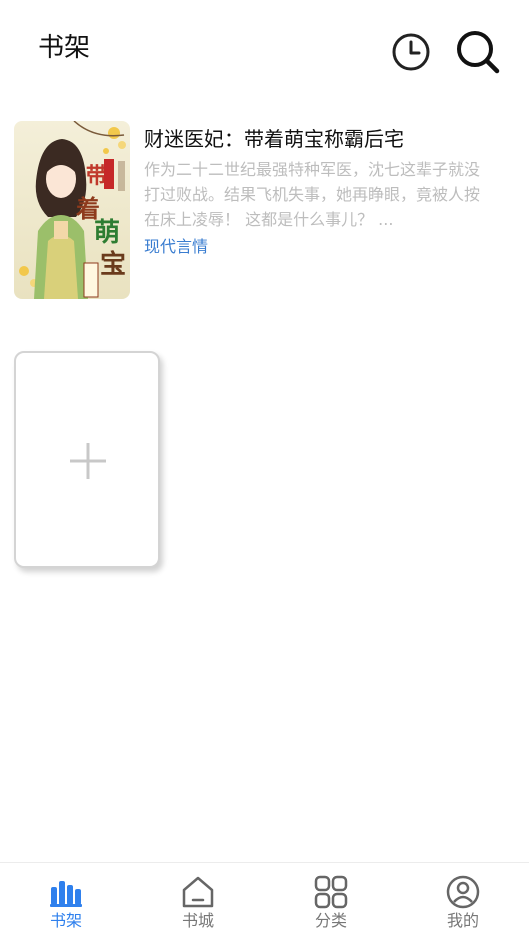 The width and height of the screenshot is (529, 942). I want to click on book-cover: 带 着 萌 宝, so click(72, 210).